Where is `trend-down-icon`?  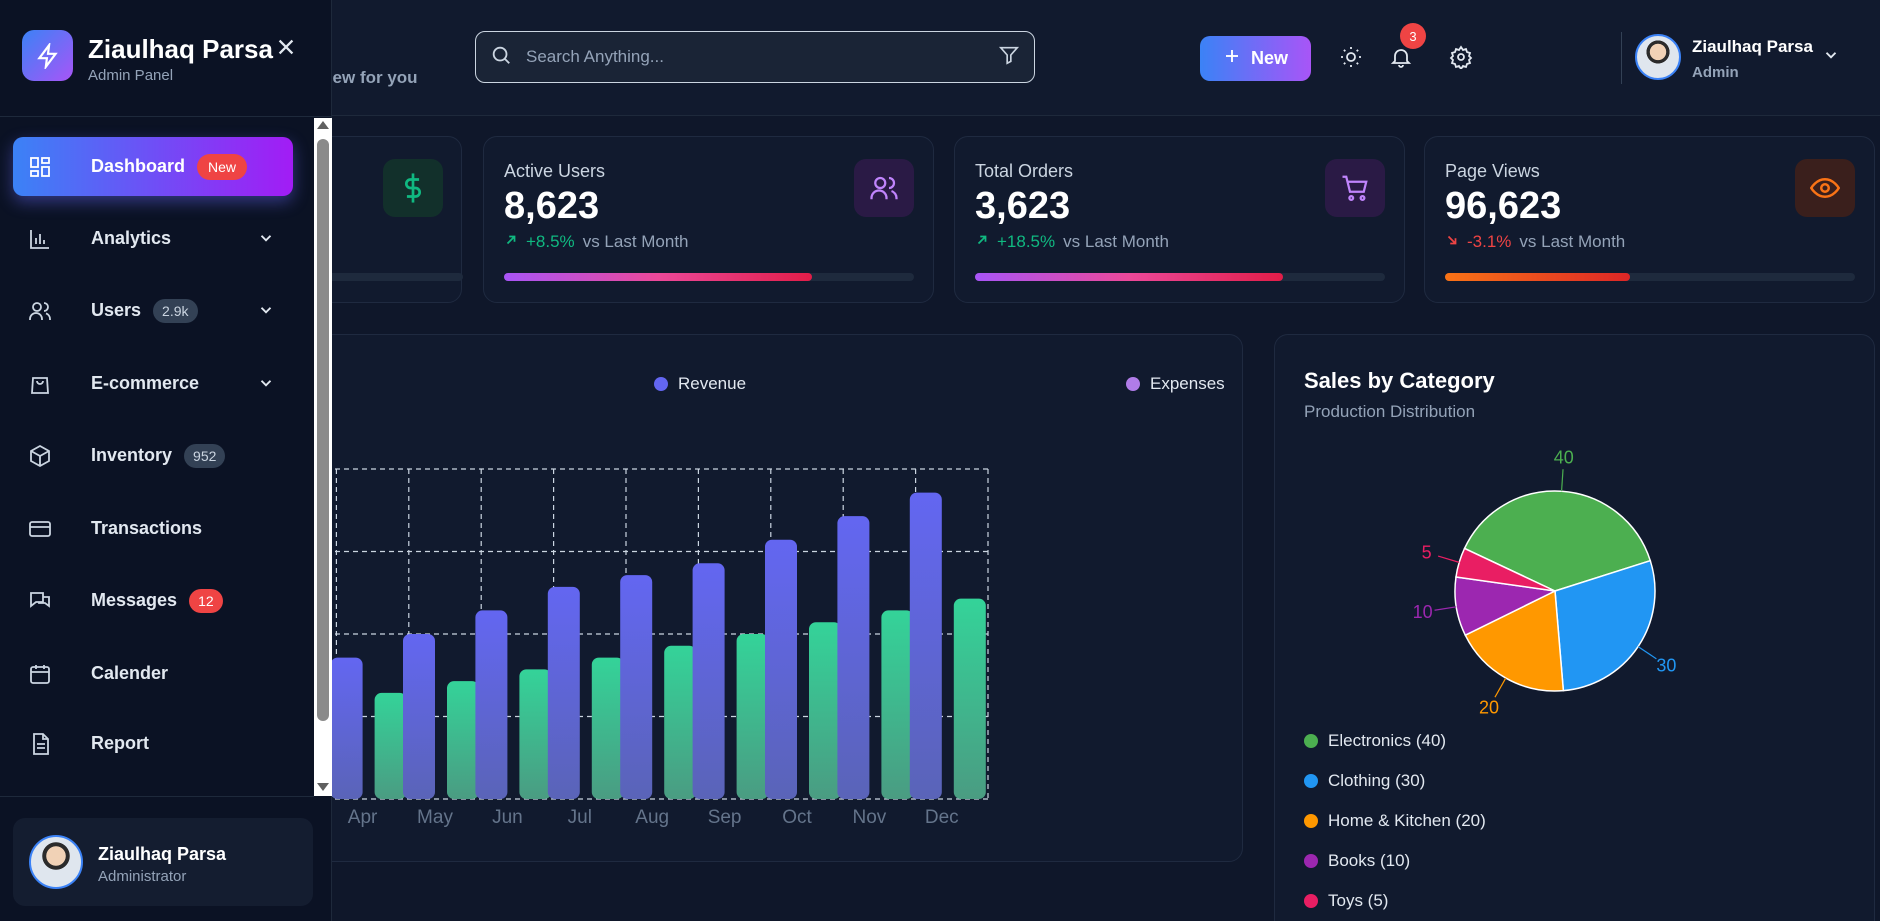
trend-down-icon is located at coordinates (1452, 242).